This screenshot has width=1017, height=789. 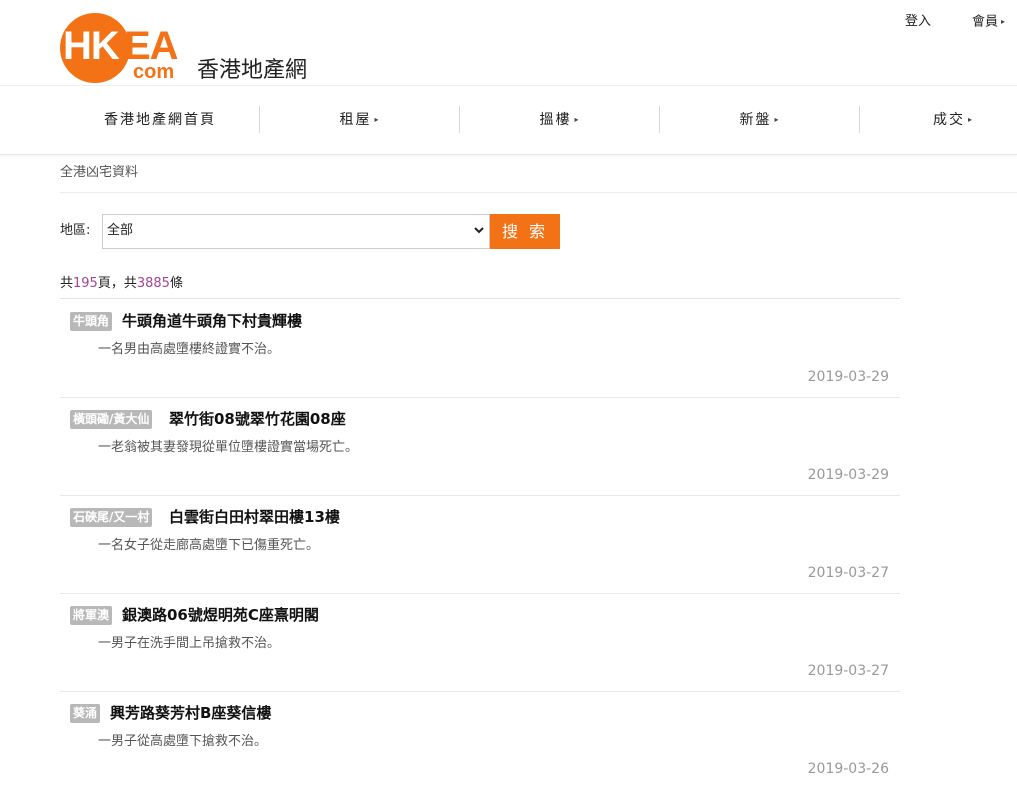 I want to click on listing-date: 2019-03-26, so click(x=848, y=769).